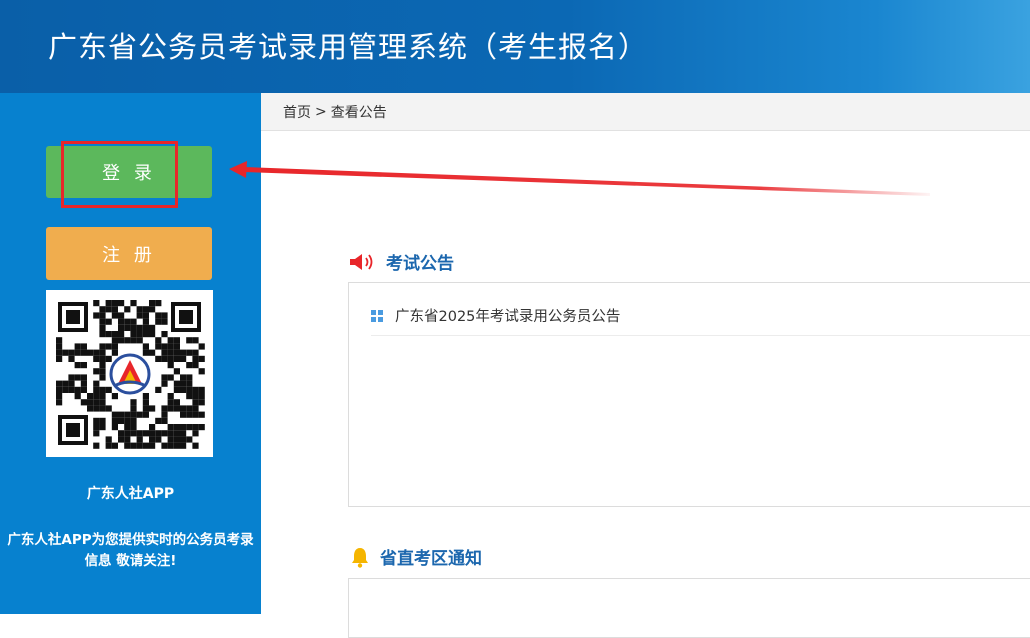 This screenshot has height=638, width=1030. Describe the element at coordinates (377, 315) in the screenshot. I see `grid-square-icon` at that location.